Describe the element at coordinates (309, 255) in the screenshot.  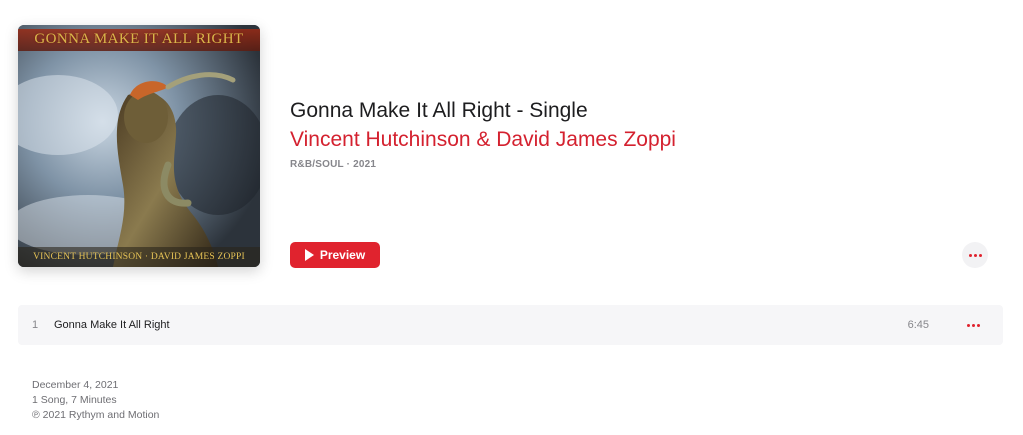
I see `play-icon` at that location.